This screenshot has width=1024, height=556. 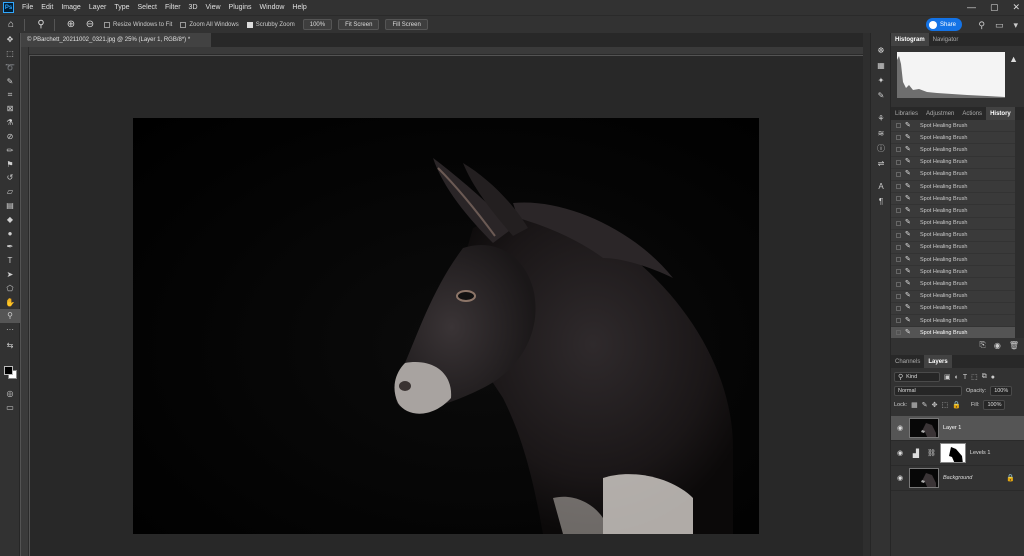 What do you see at coordinates (10, 247) in the screenshot?
I see `pen-tool-icon: ✒` at bounding box center [10, 247].